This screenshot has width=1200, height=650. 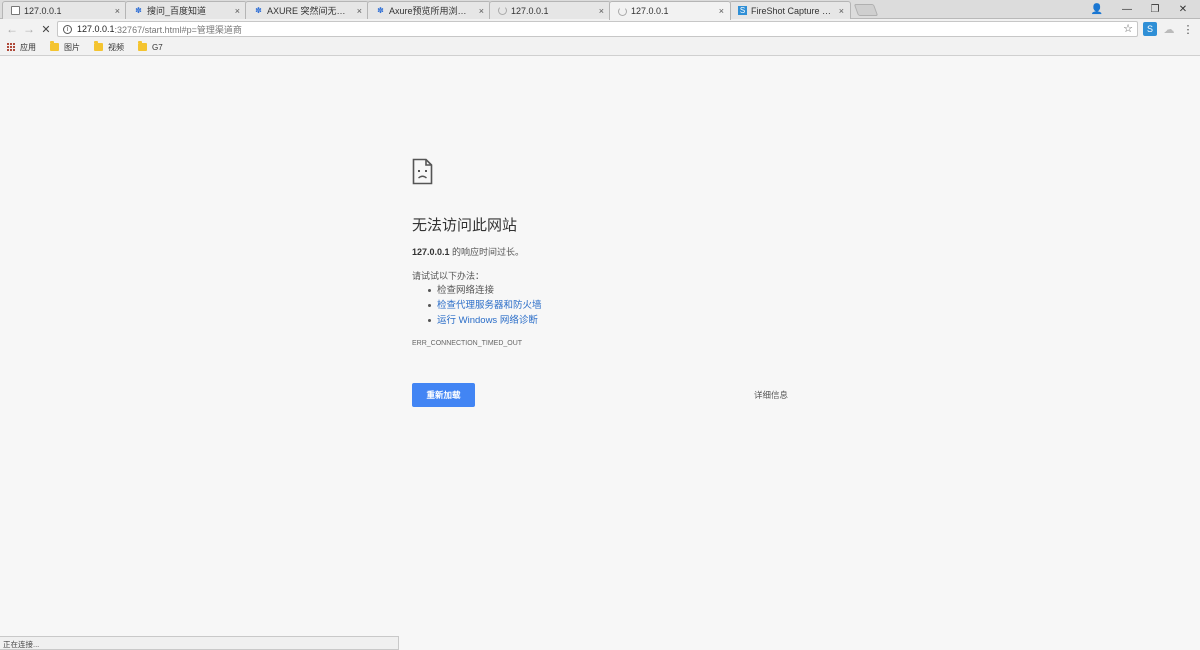 I want to click on tab-title: Axure预览所用浏览器如, so click(x=432, y=11).